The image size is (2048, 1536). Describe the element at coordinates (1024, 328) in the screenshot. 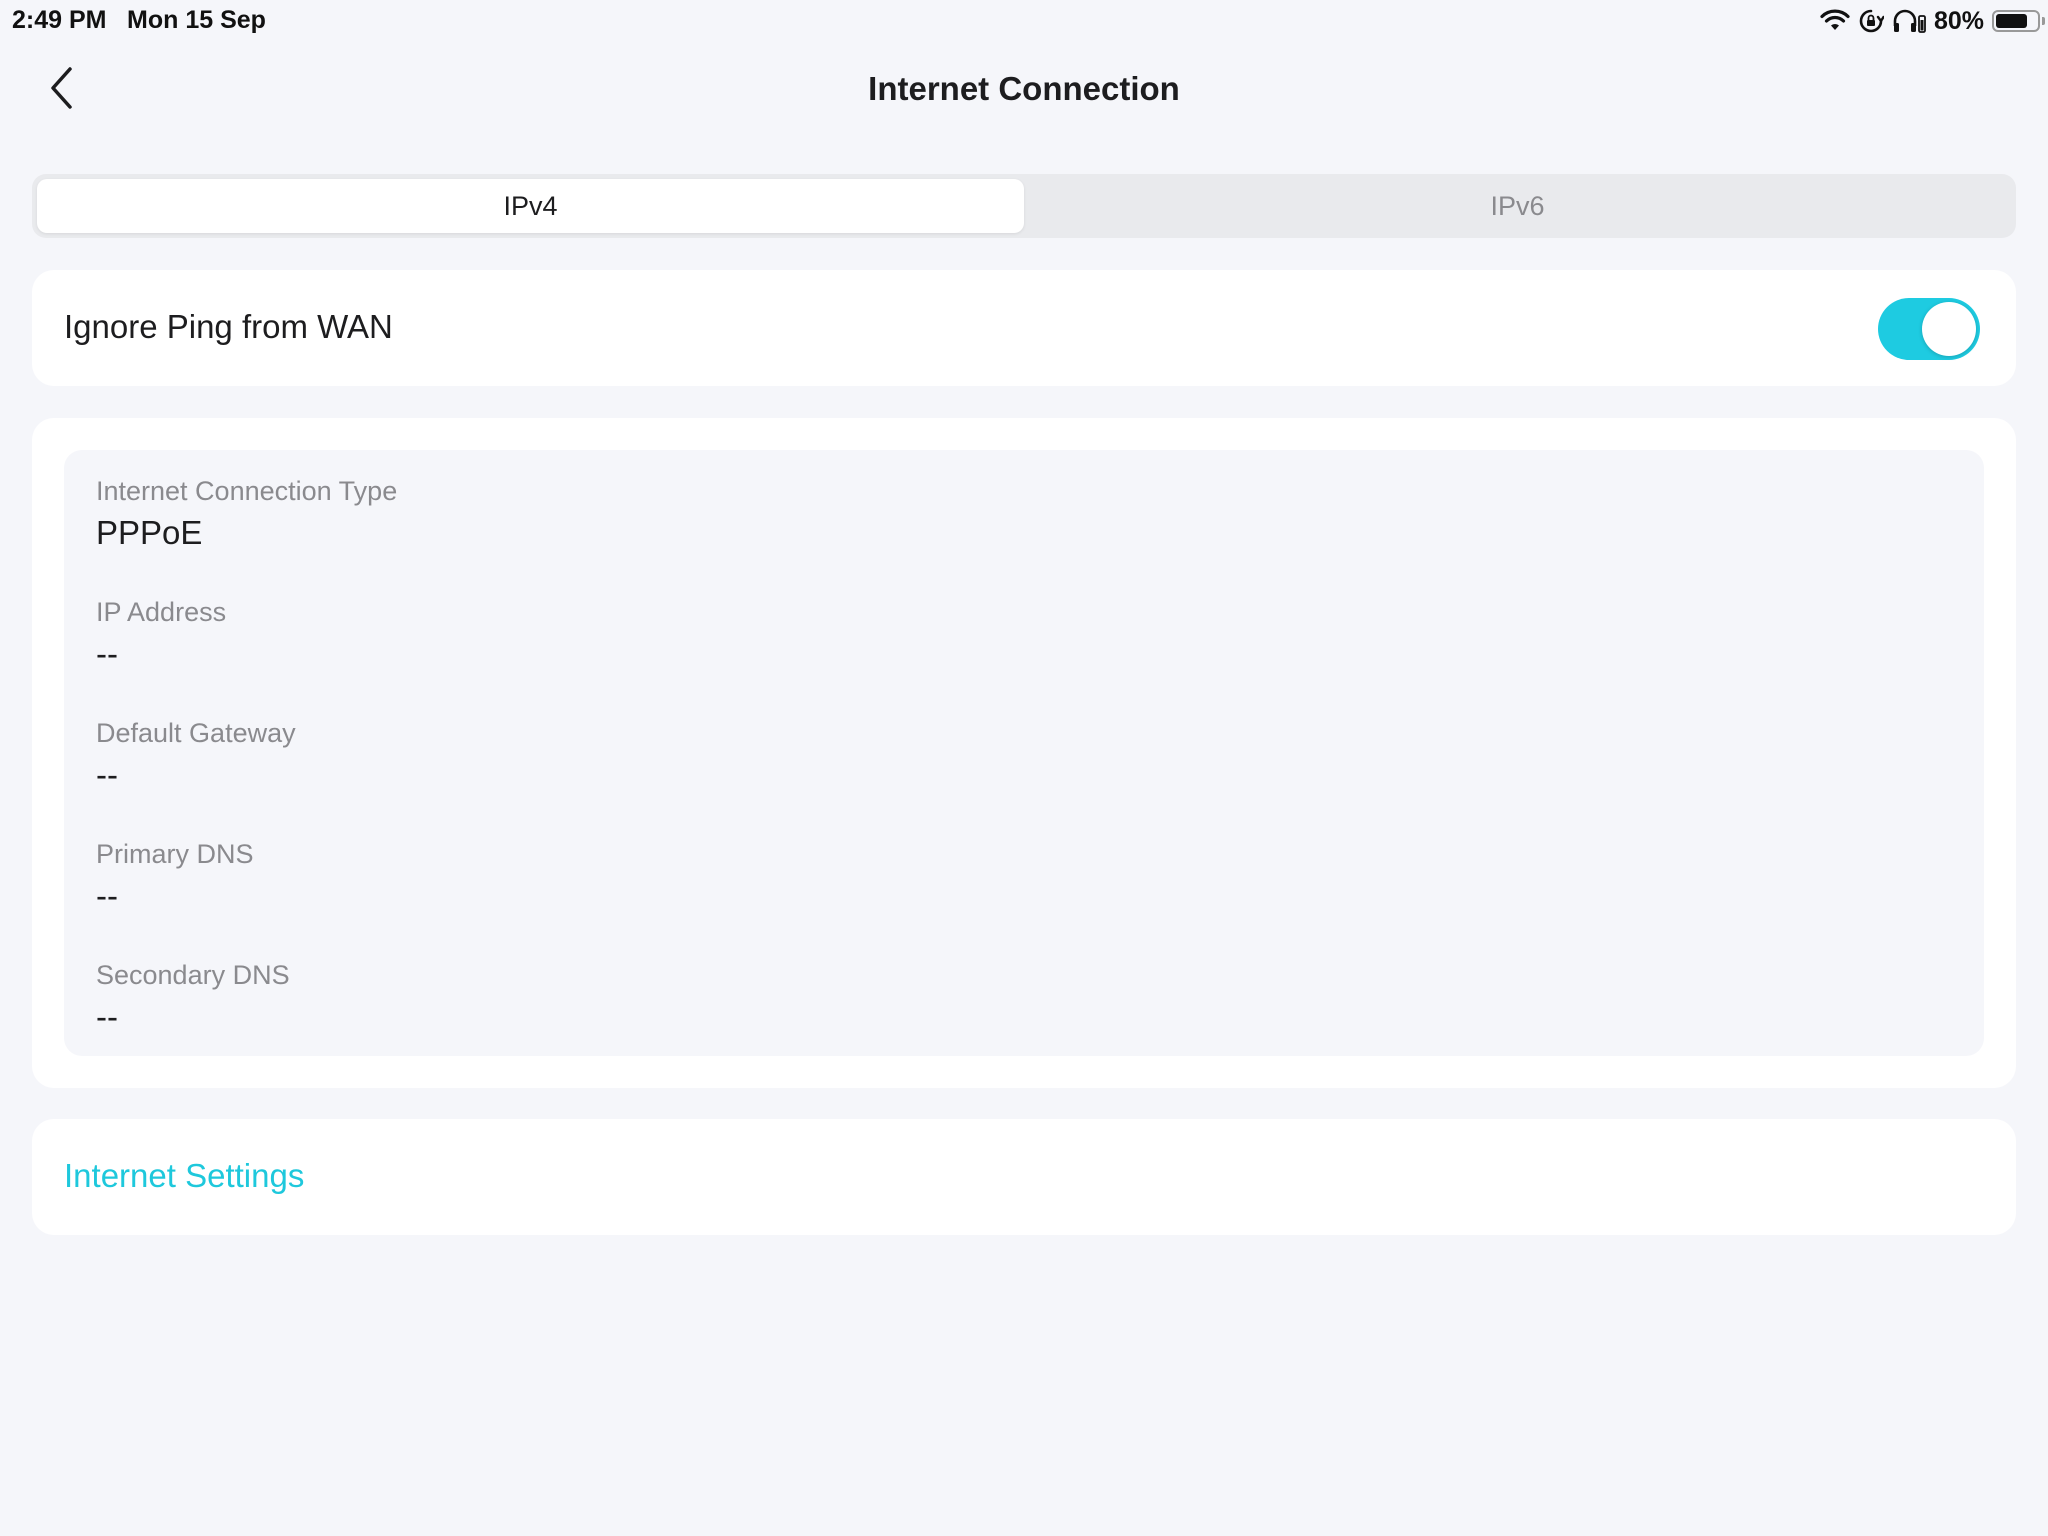

I see `ping-card: Ignore Ping from WAN` at that location.